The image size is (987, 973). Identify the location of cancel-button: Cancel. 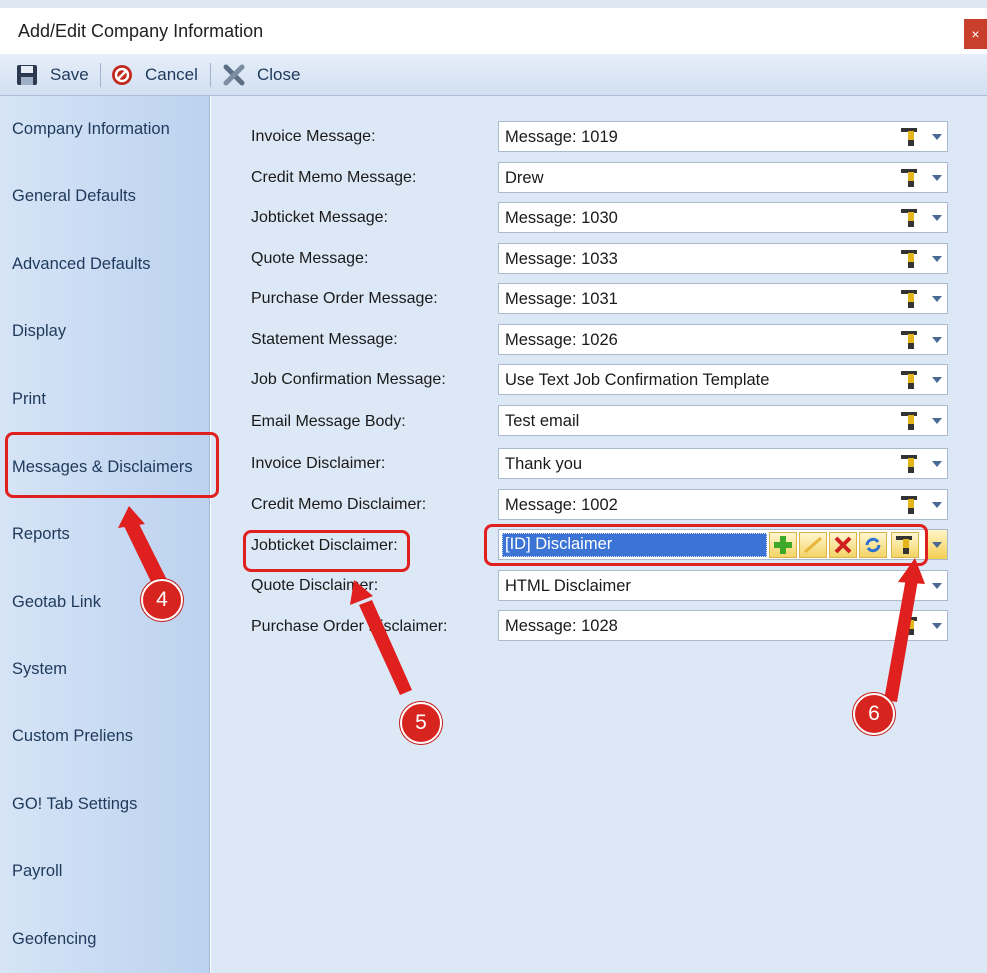
(154, 75).